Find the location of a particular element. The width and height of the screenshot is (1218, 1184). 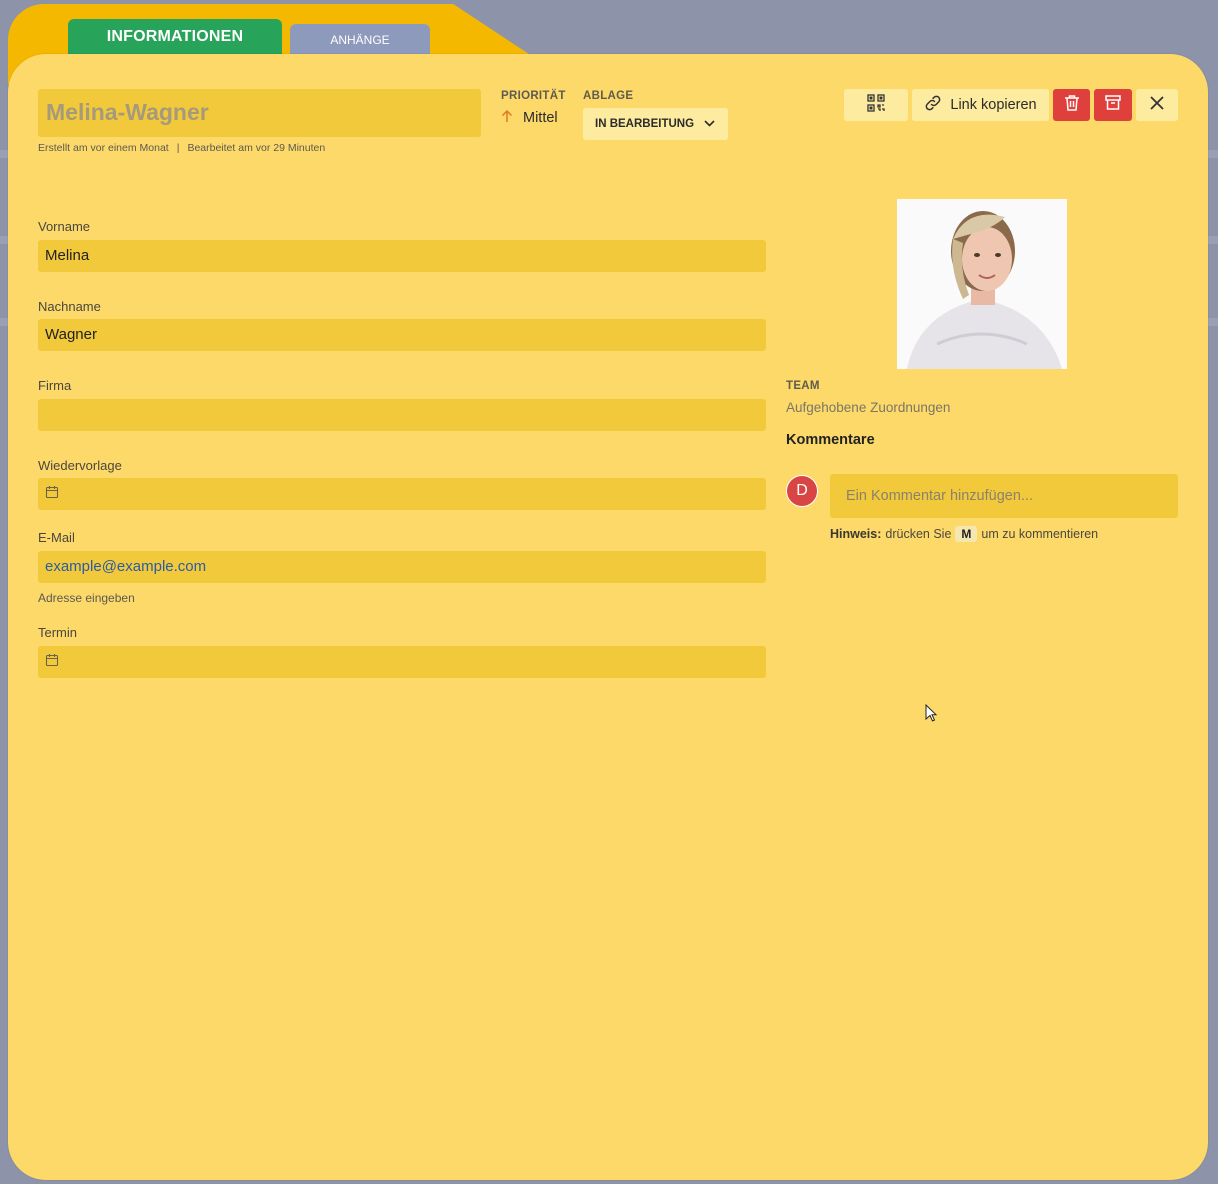

link-icon is located at coordinates (933, 105).